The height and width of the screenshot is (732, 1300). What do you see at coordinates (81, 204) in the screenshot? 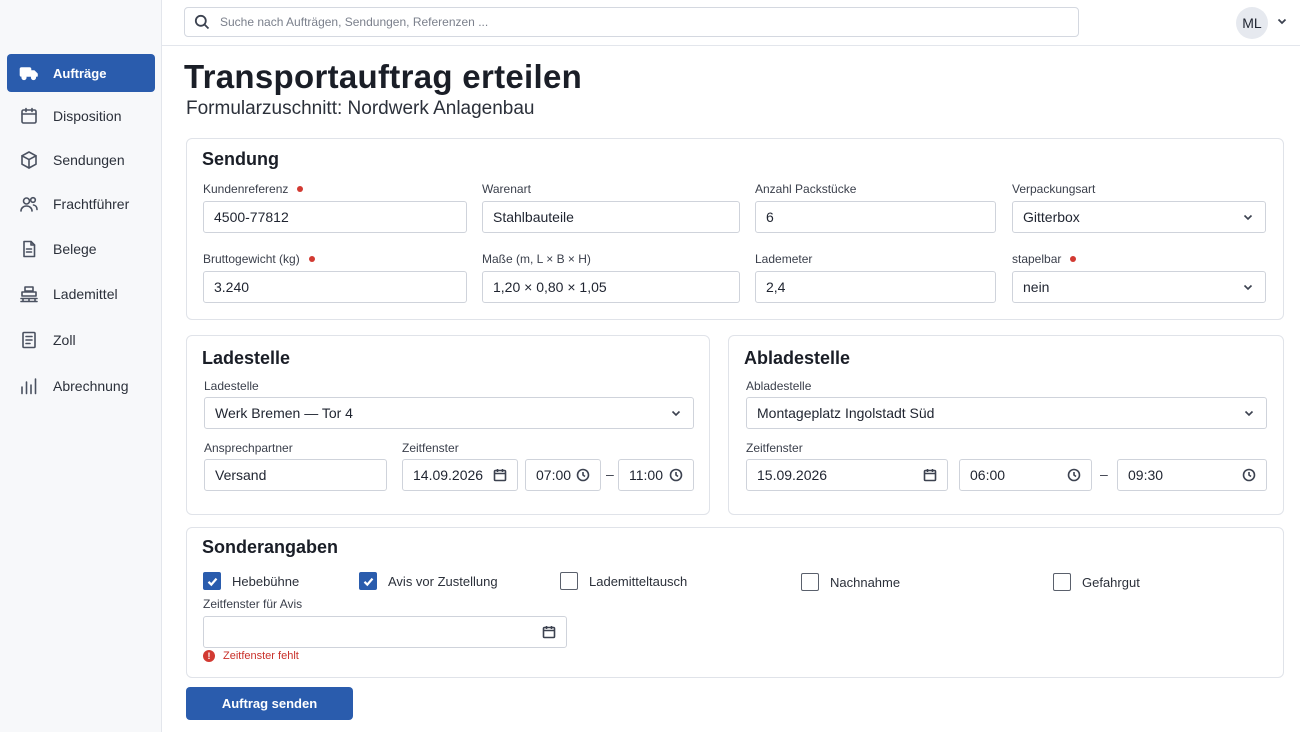
I see `sidebar-item-frachtfuehrer: Frachtführer` at bounding box center [81, 204].